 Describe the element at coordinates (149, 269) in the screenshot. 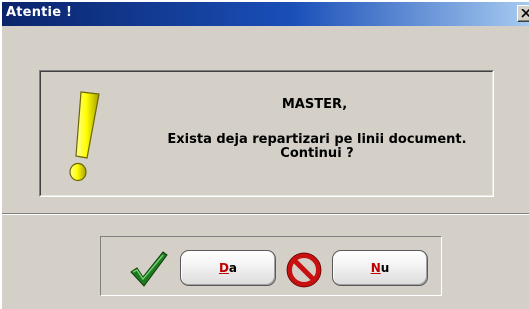

I see `checkmark-icon` at that location.